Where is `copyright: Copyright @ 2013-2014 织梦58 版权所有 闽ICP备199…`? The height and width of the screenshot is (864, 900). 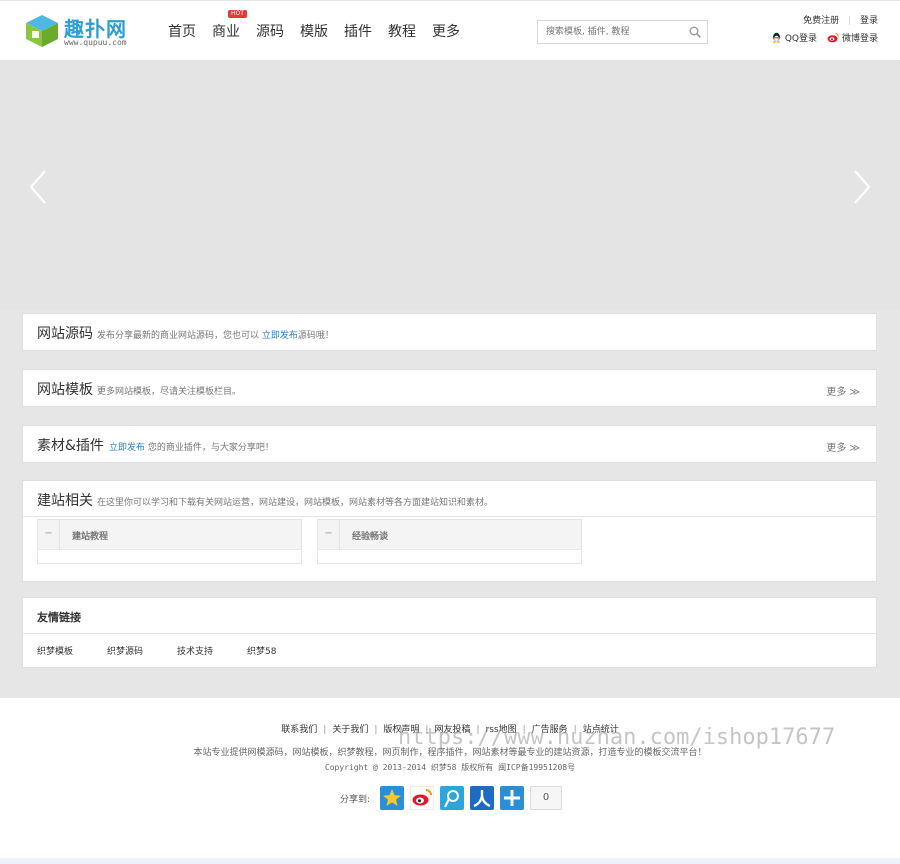
copyright: Copyright @ 2013-2014 织梦58 版权所有 闽ICP备199… is located at coordinates (450, 767).